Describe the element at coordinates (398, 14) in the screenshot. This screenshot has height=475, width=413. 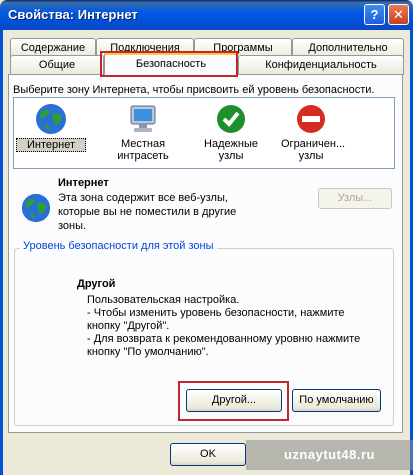
I see `close-button: ✕` at that location.